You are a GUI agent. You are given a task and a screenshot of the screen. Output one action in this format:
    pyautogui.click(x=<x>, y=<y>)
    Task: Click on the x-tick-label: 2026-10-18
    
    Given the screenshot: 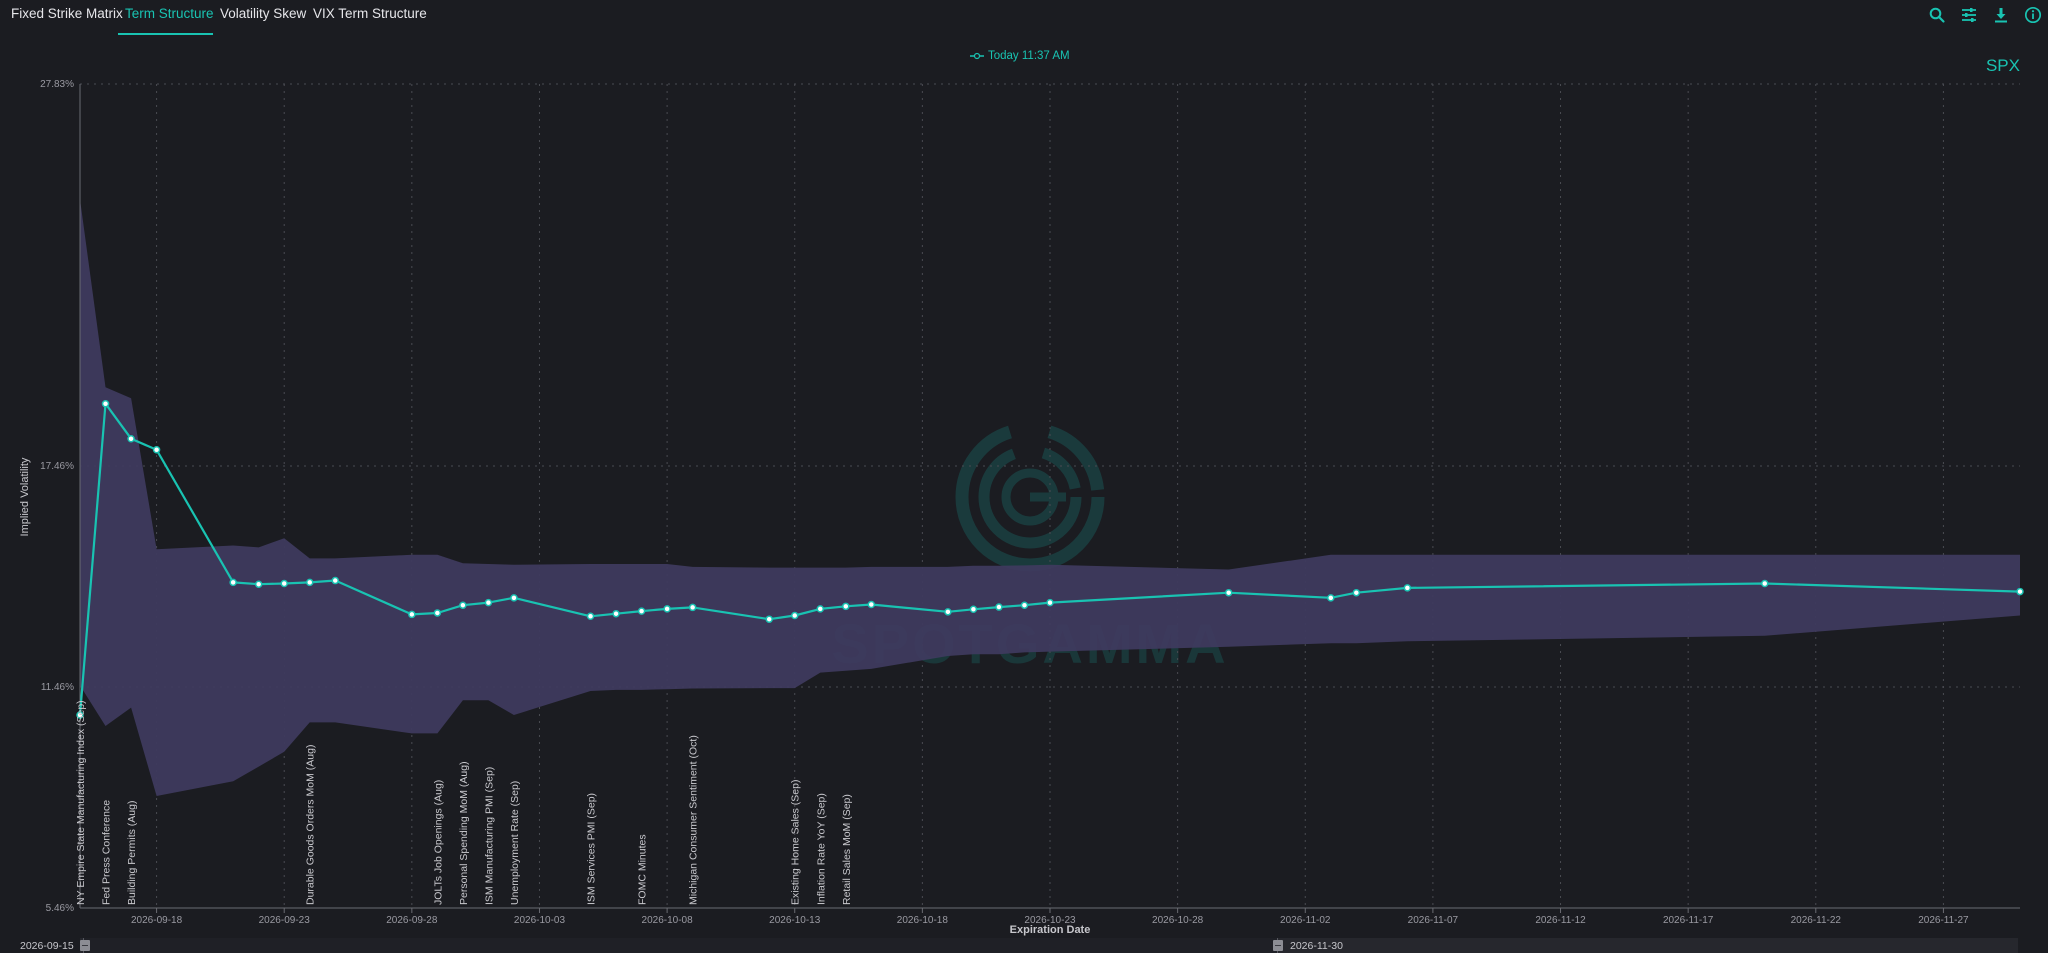 What is the action you would take?
    pyautogui.click(x=923, y=920)
    